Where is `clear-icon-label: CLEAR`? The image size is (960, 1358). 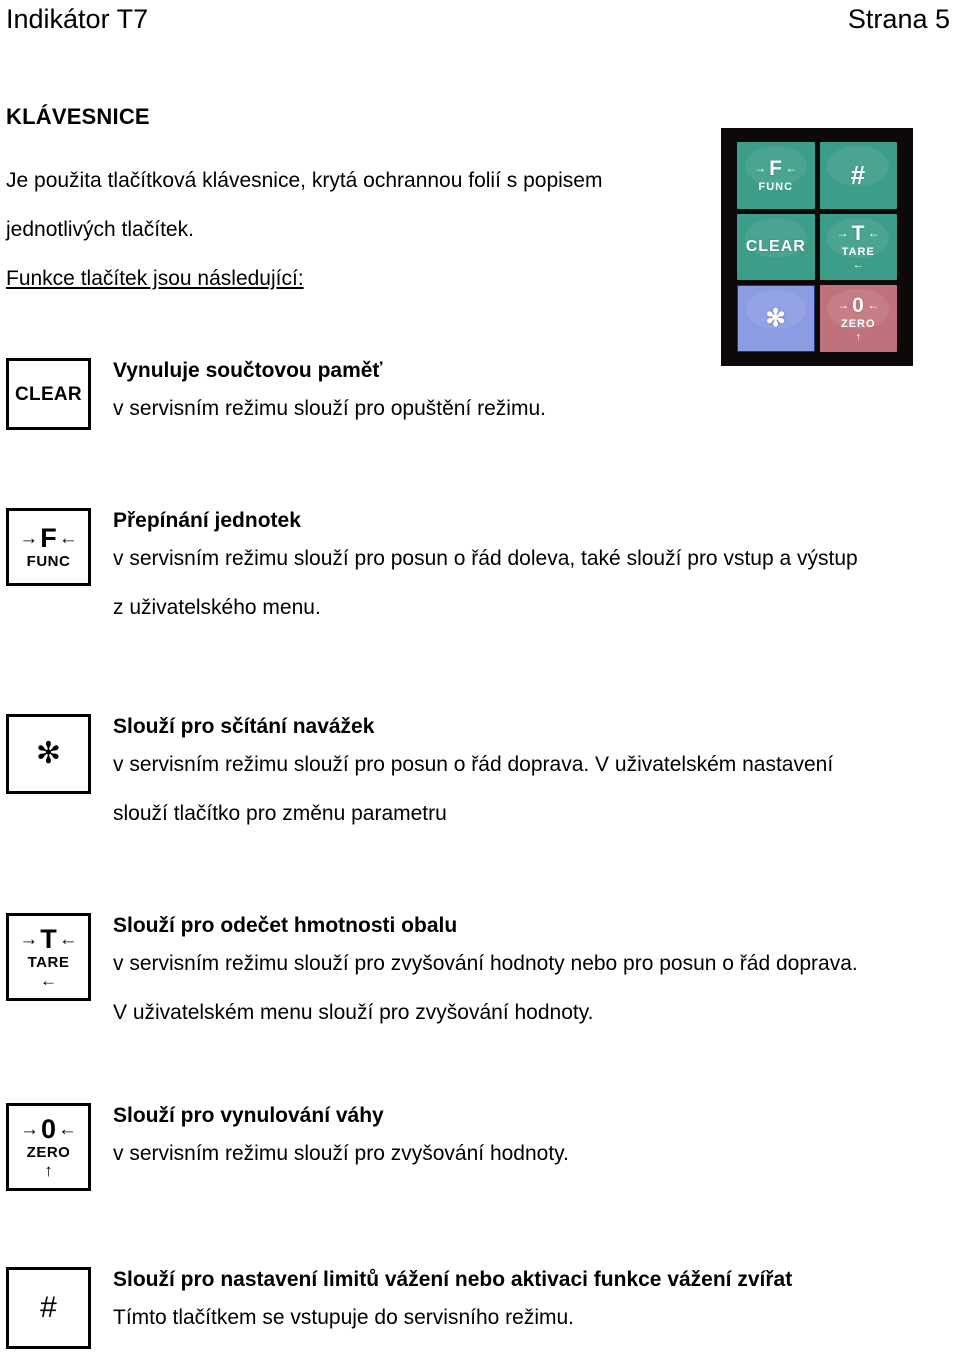
clear-icon-label: CLEAR is located at coordinates (48, 394).